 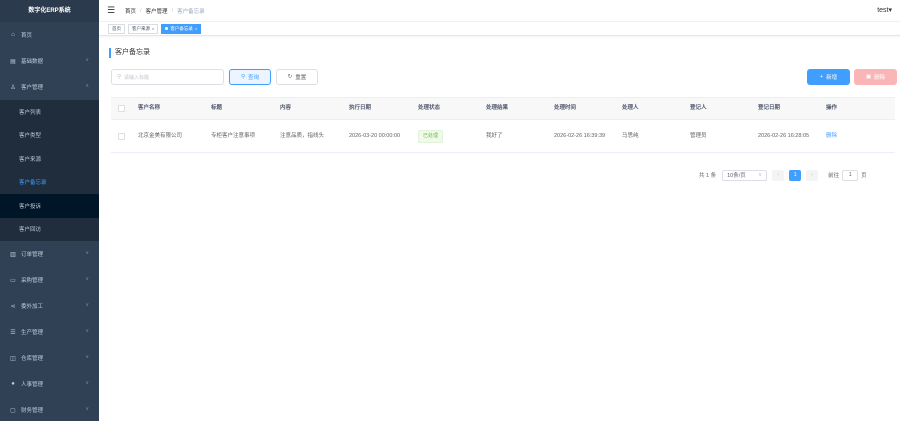 What do you see at coordinates (49, 332) in the screenshot?
I see `sidebar-item-production: ☰ 生产管理 ∨` at bounding box center [49, 332].